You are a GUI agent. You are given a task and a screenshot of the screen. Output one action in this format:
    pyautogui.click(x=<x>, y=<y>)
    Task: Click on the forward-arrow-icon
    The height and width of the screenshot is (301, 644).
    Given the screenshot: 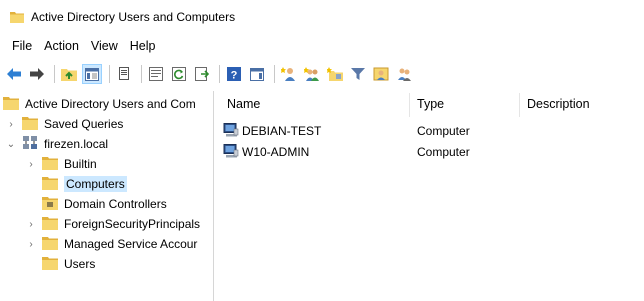 What is the action you would take?
    pyautogui.click(x=37, y=74)
    